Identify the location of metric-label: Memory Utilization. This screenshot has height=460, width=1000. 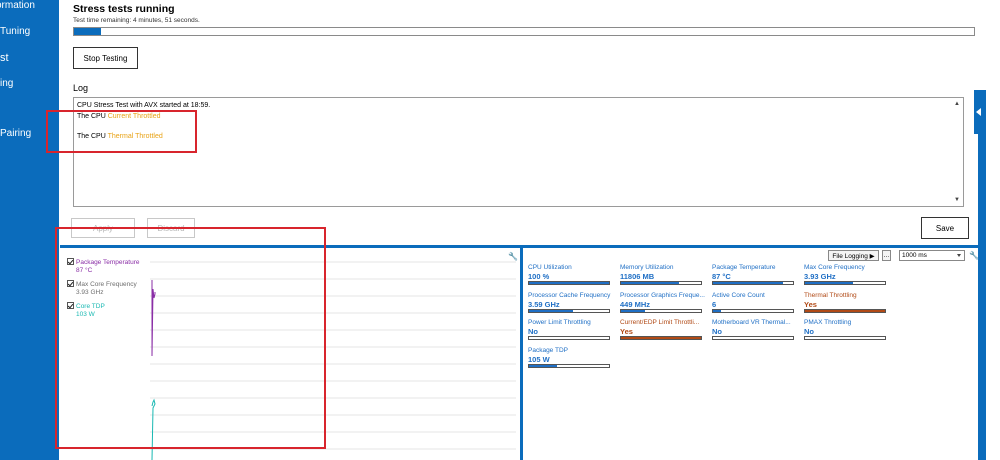
(647, 267).